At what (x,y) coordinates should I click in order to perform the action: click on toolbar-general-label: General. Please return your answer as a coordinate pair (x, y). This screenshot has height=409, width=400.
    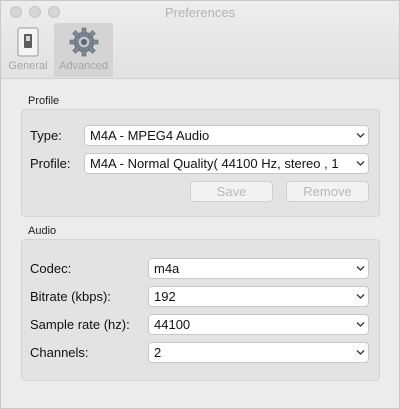
    Looking at the image, I should click on (28, 66).